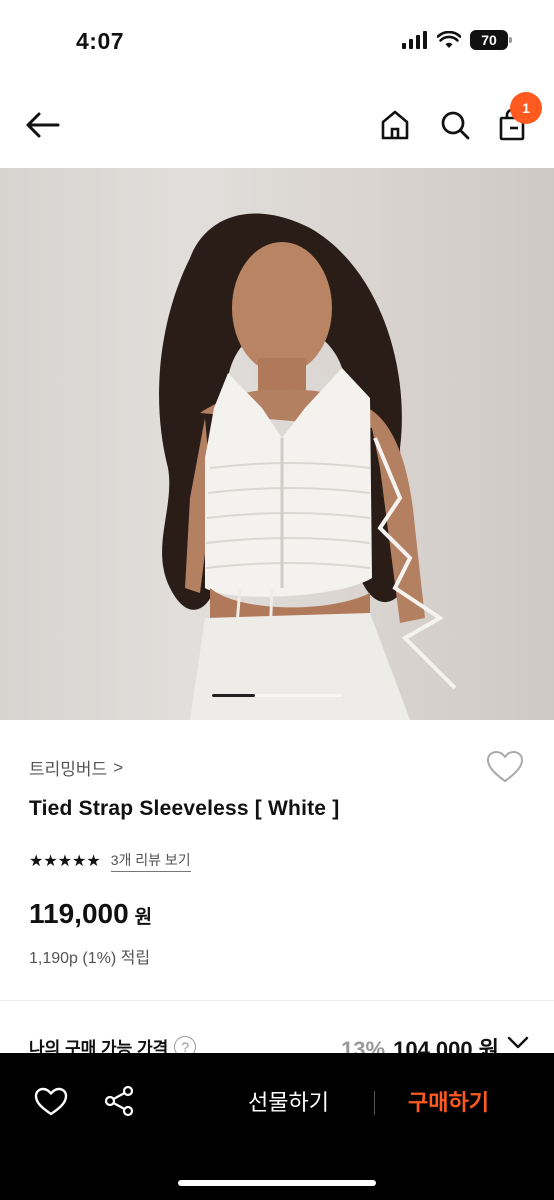 This screenshot has width=554, height=1200. I want to click on search-button, so click(455, 125).